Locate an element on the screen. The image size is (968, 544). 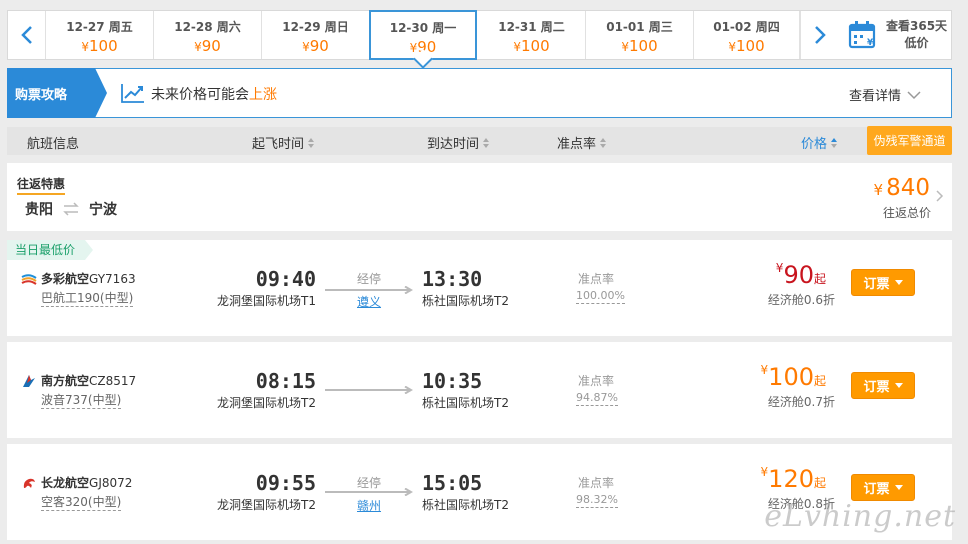
destination-city: 宁波 is located at coordinates (103, 210).